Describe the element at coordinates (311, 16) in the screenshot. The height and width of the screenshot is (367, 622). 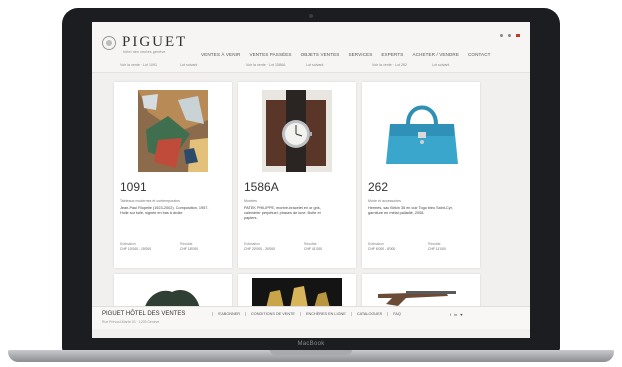
I see `camera-icon` at that location.